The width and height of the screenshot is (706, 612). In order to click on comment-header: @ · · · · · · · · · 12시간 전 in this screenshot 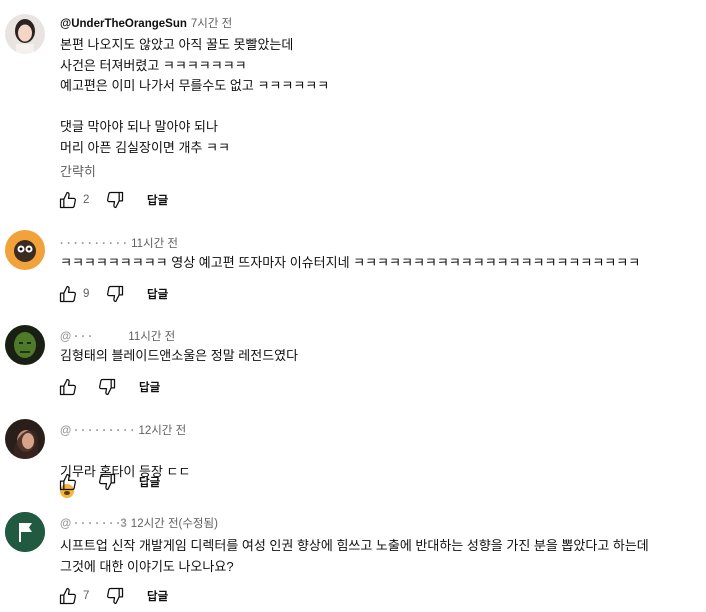, I will do `click(123, 430)`.